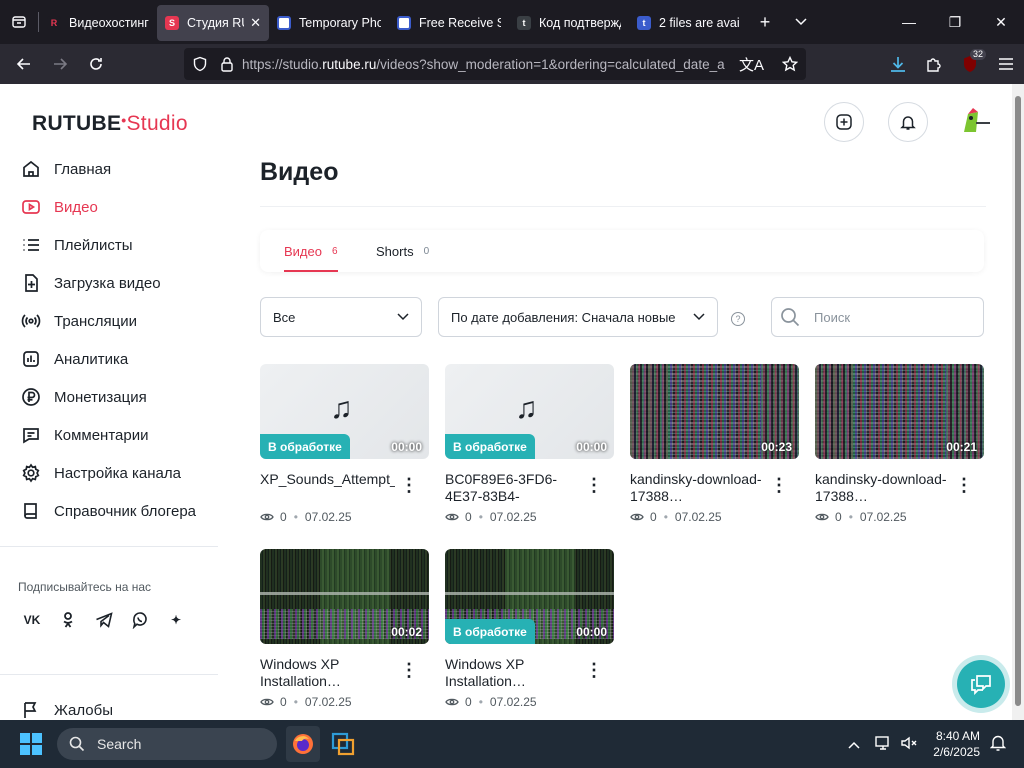 This screenshot has height=768, width=1024. I want to click on tab-shorts: Shorts 0, so click(402, 251).